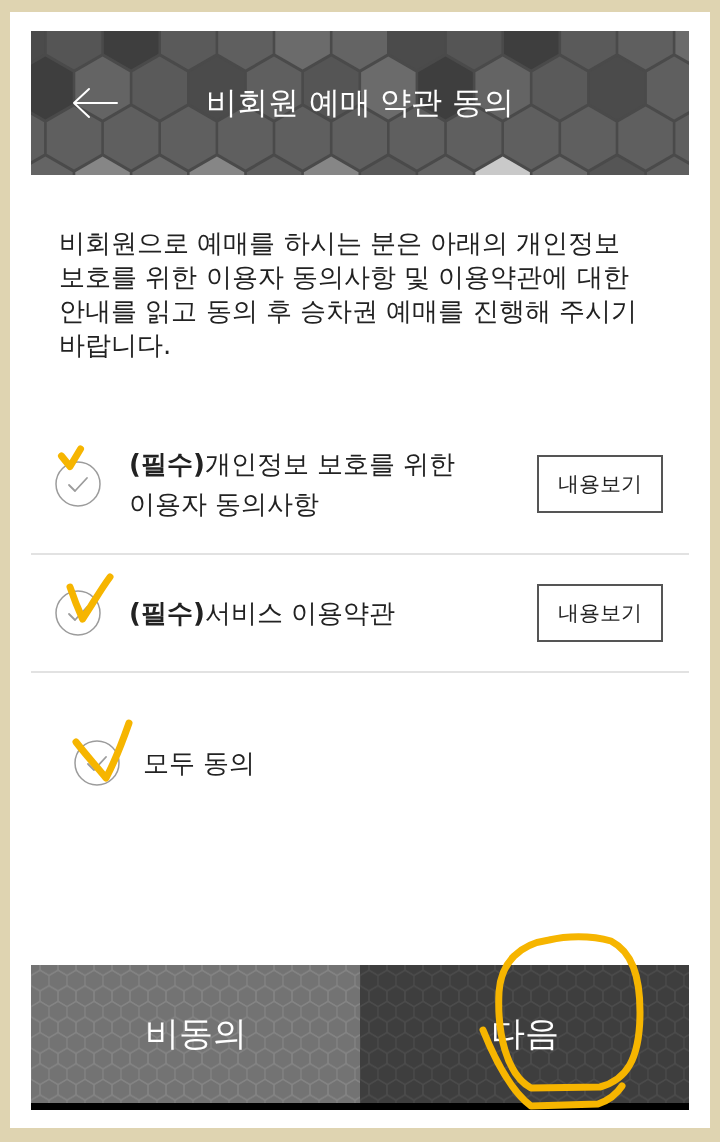 The image size is (720, 1142). I want to click on back-arrow-icon, so click(95, 103).